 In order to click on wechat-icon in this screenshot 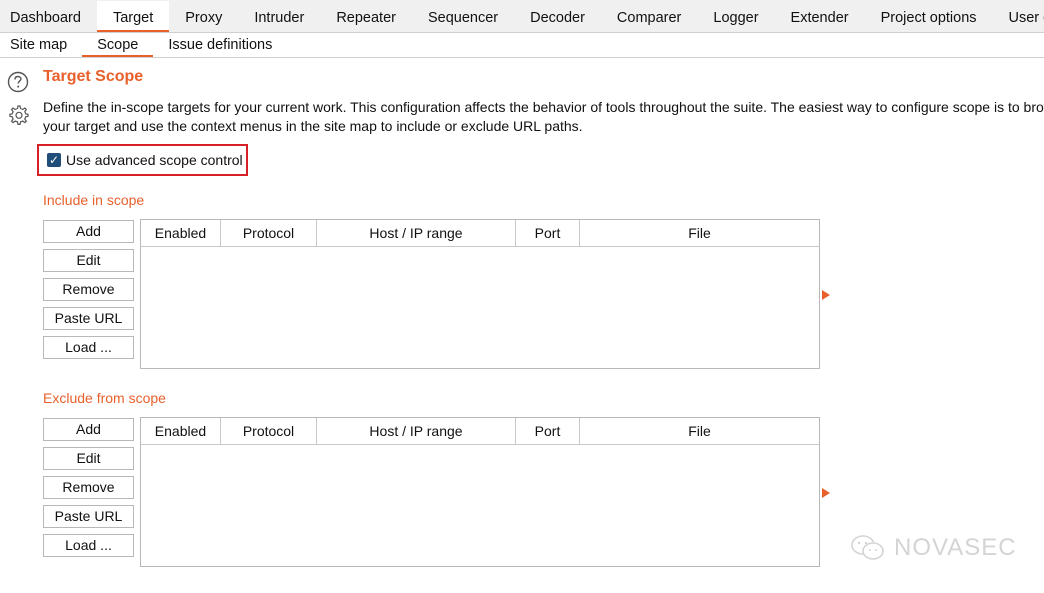, I will do `click(867, 547)`.